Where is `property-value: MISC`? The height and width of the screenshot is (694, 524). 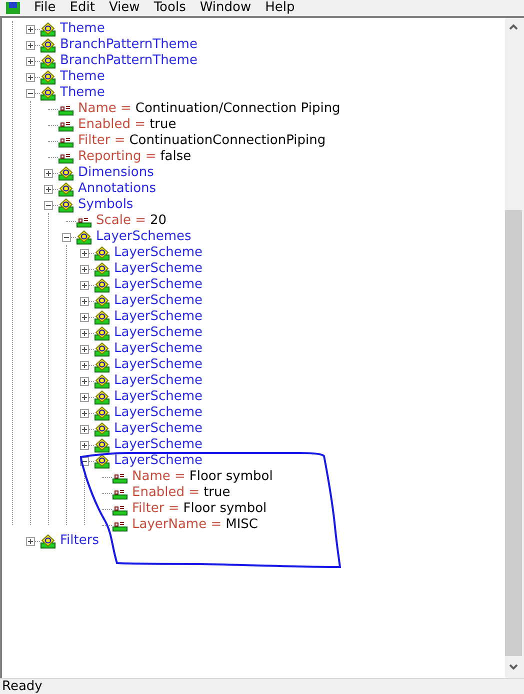 property-value: MISC is located at coordinates (242, 525).